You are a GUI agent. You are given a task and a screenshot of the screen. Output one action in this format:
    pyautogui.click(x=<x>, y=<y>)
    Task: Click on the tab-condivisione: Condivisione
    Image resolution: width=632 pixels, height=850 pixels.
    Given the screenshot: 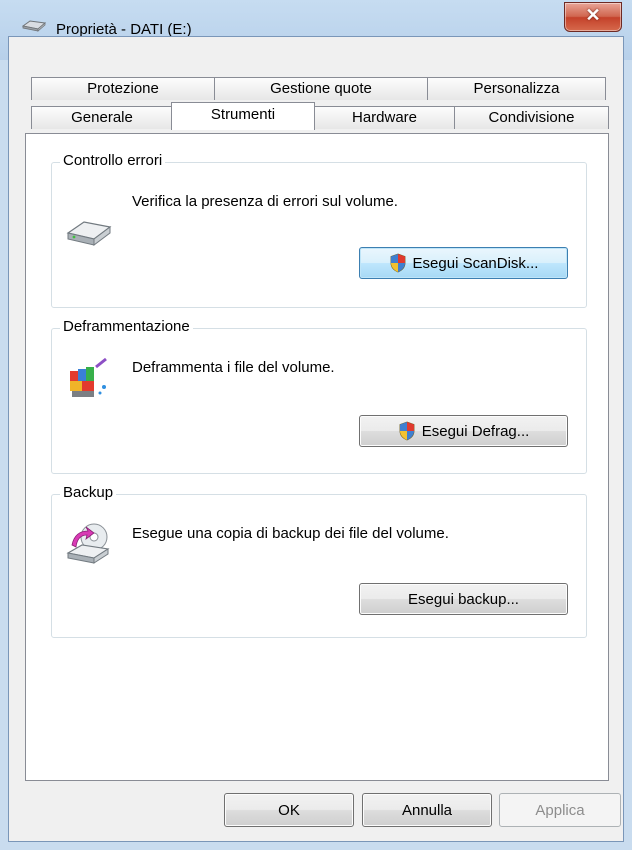 What is the action you would take?
    pyautogui.click(x=531, y=117)
    